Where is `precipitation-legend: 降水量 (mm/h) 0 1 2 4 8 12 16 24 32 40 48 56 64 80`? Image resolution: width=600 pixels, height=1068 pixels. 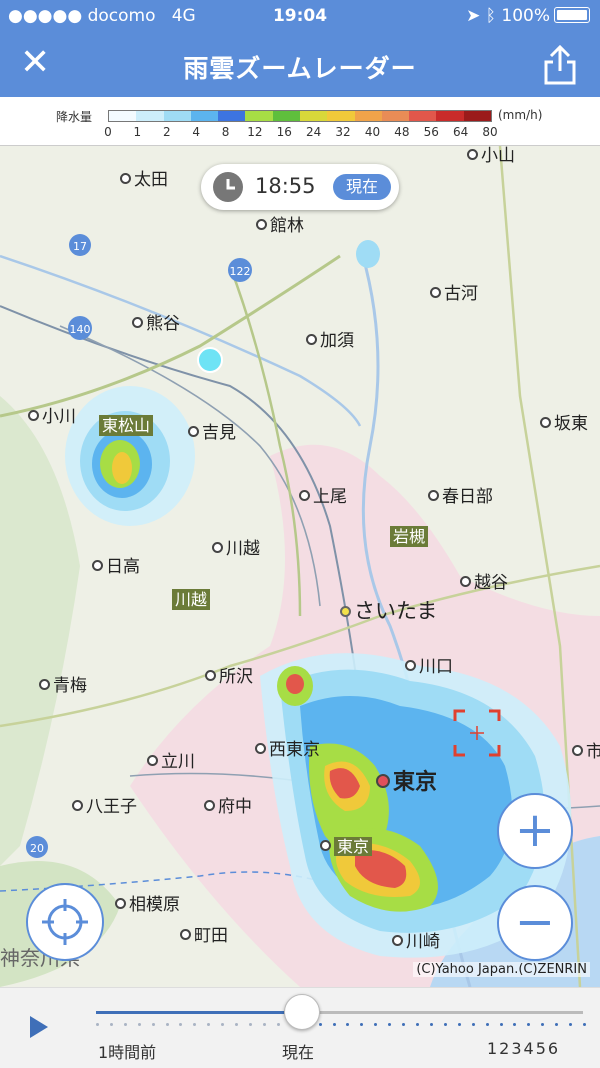 precipitation-legend: 降水量 (mm/h) 0 1 2 4 8 12 16 24 32 40 48 56 64 80 is located at coordinates (300, 121).